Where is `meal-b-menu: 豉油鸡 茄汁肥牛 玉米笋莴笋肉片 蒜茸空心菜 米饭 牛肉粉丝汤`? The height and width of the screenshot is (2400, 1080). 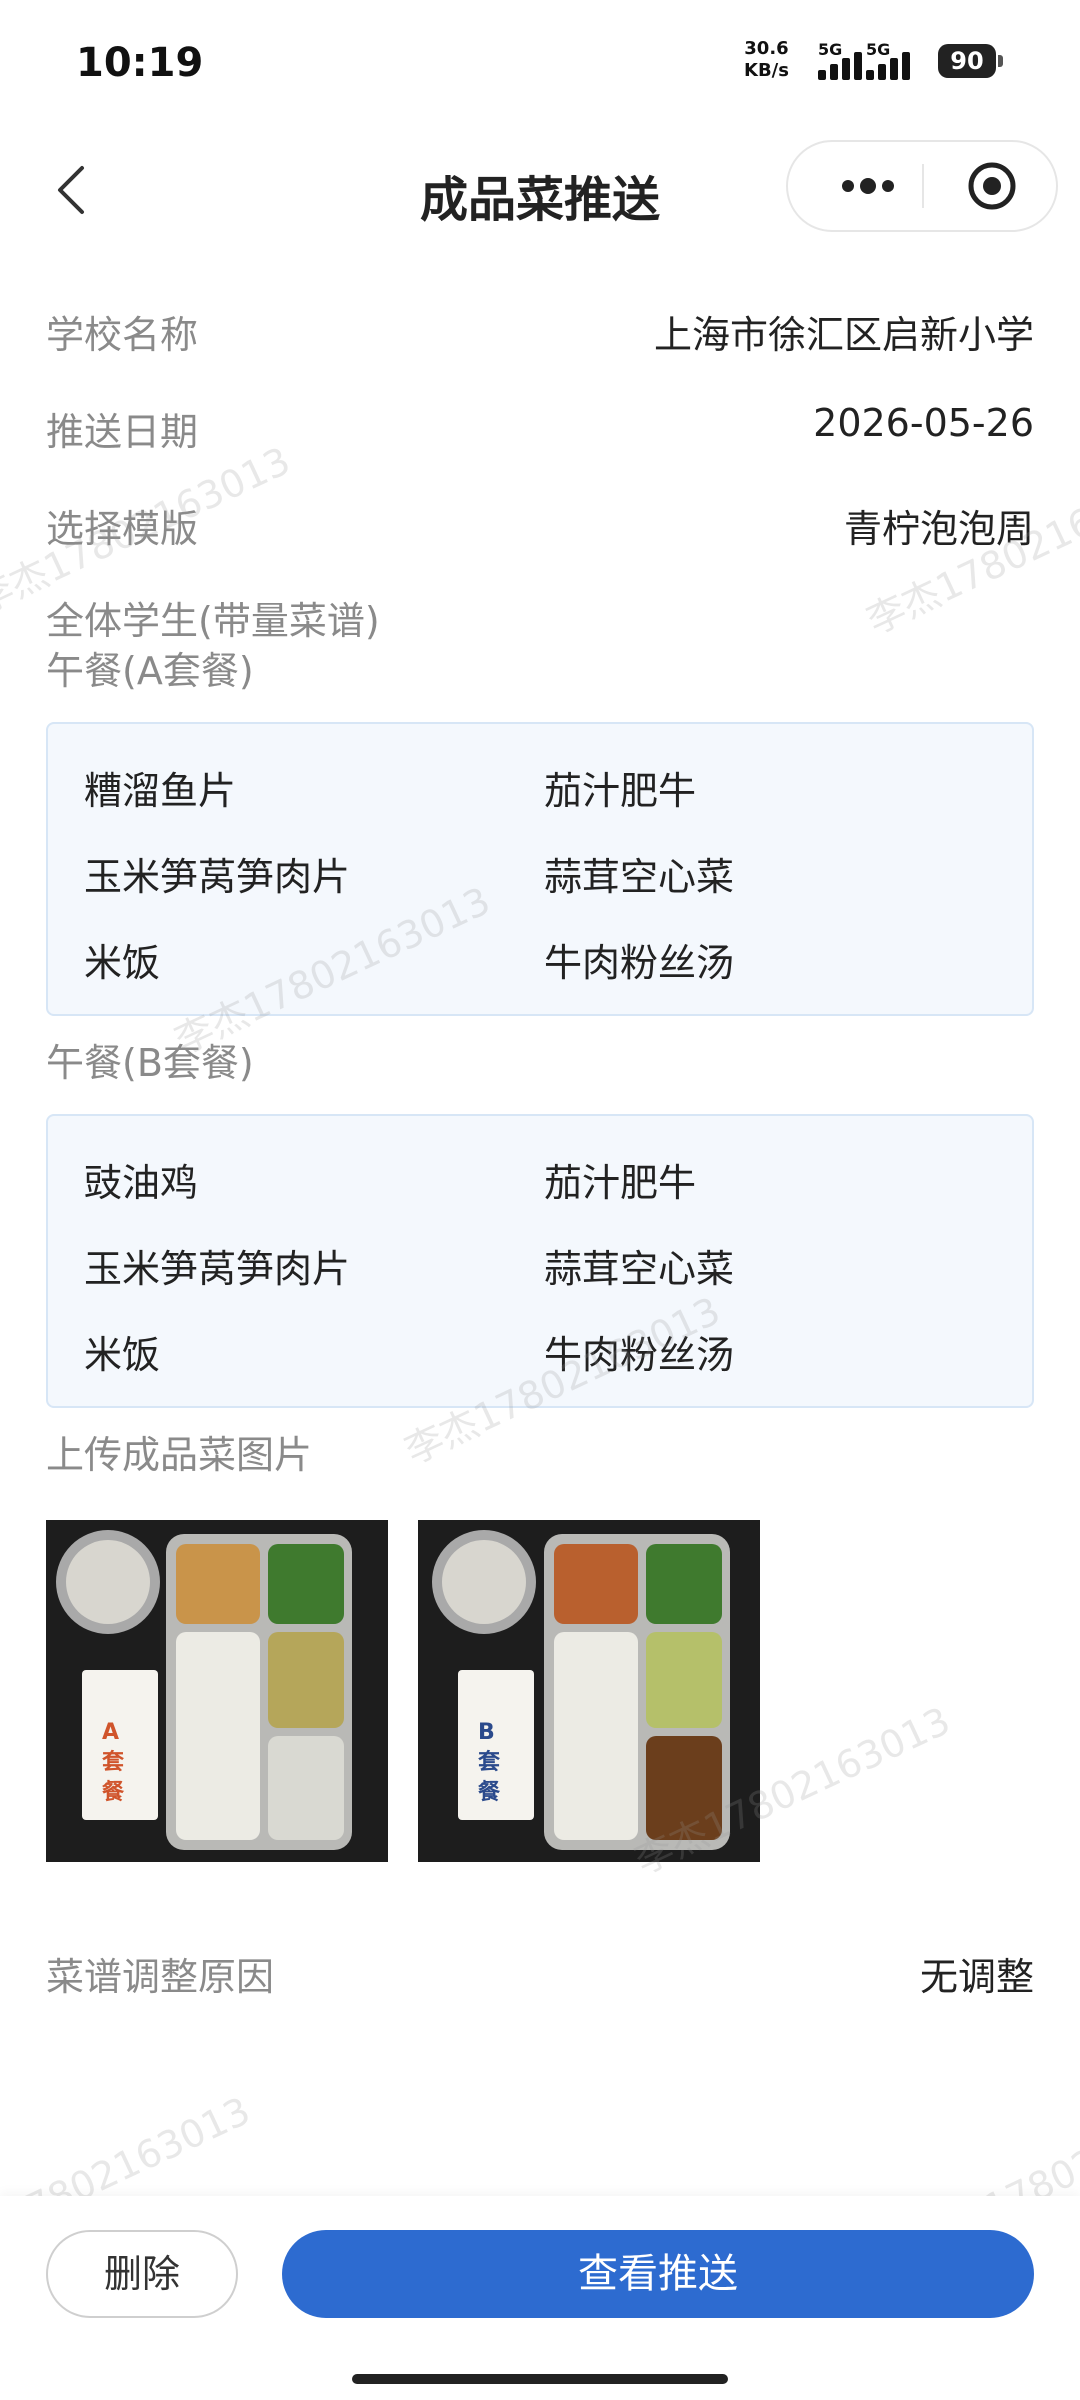
meal-b-menu: 豉油鸡 茄汁肥牛 玉米笋莴笋肉片 蒜茸空心菜 米饭 牛肉粉丝汤 is located at coordinates (540, 1261).